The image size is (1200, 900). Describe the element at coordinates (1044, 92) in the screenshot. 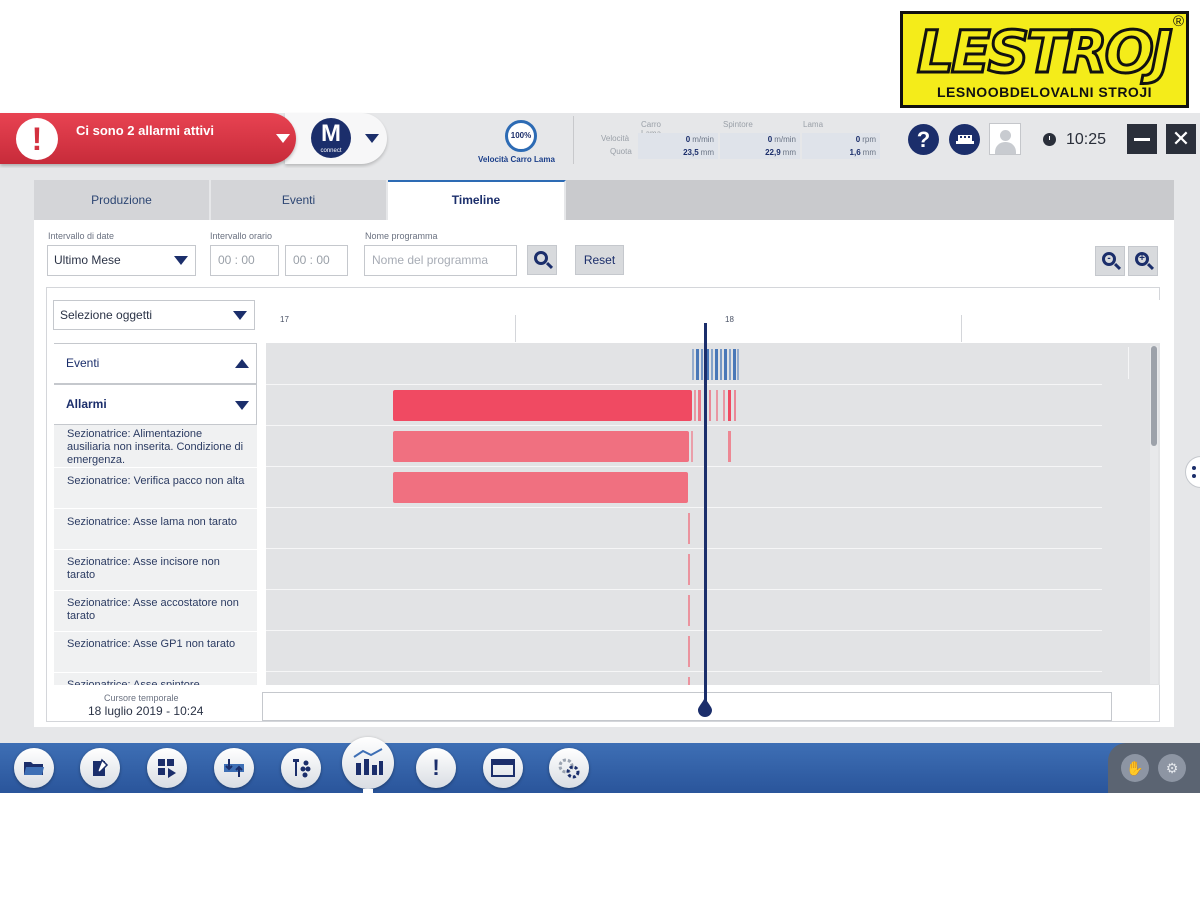

I see `logo-subtitle: LESNOOBDELOVALNI STROJI` at that location.